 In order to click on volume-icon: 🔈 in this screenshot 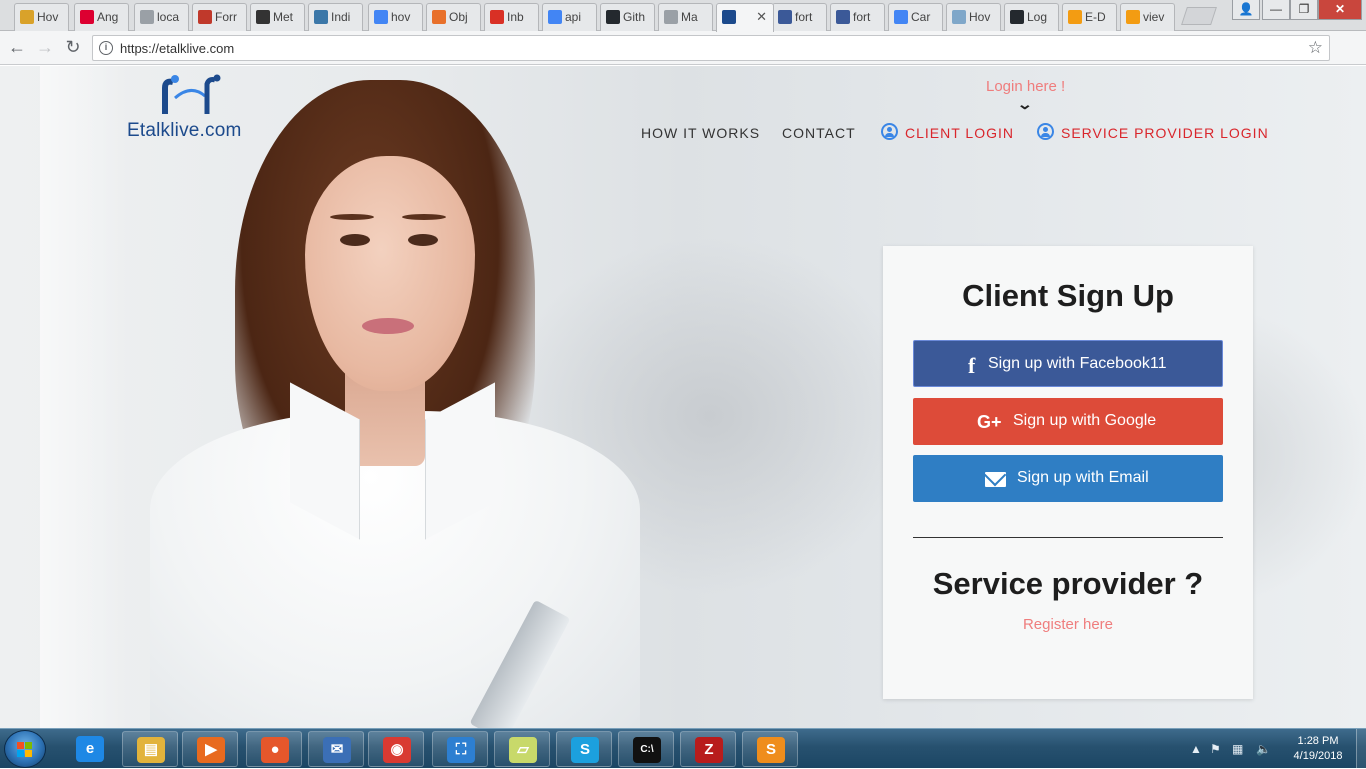, I will do `click(1263, 749)`.